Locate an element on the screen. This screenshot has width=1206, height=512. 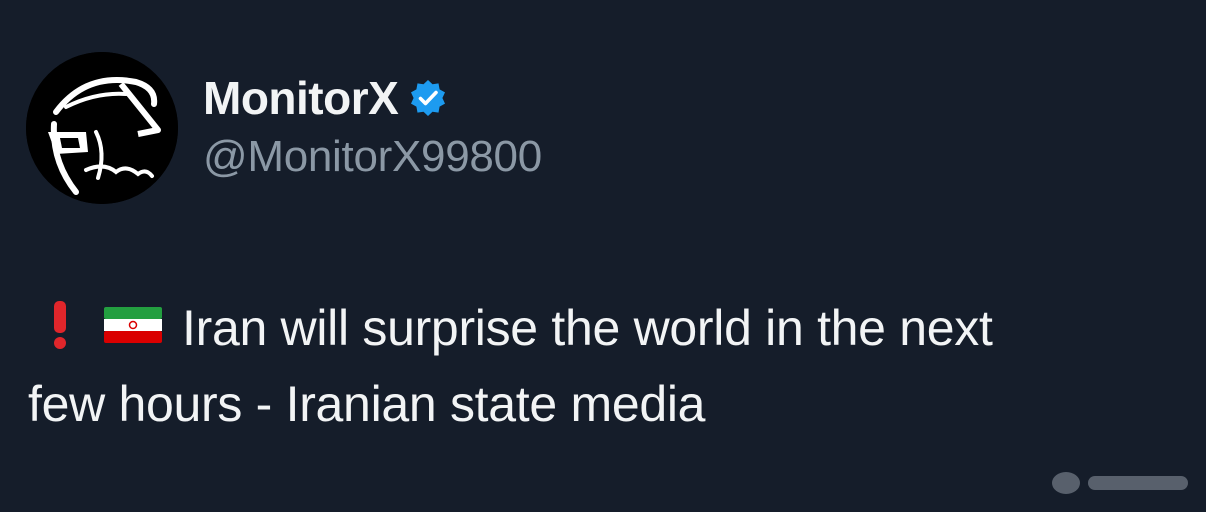
tweet-text-line1: Iran will surprise the world in the next is located at coordinates (587, 328).